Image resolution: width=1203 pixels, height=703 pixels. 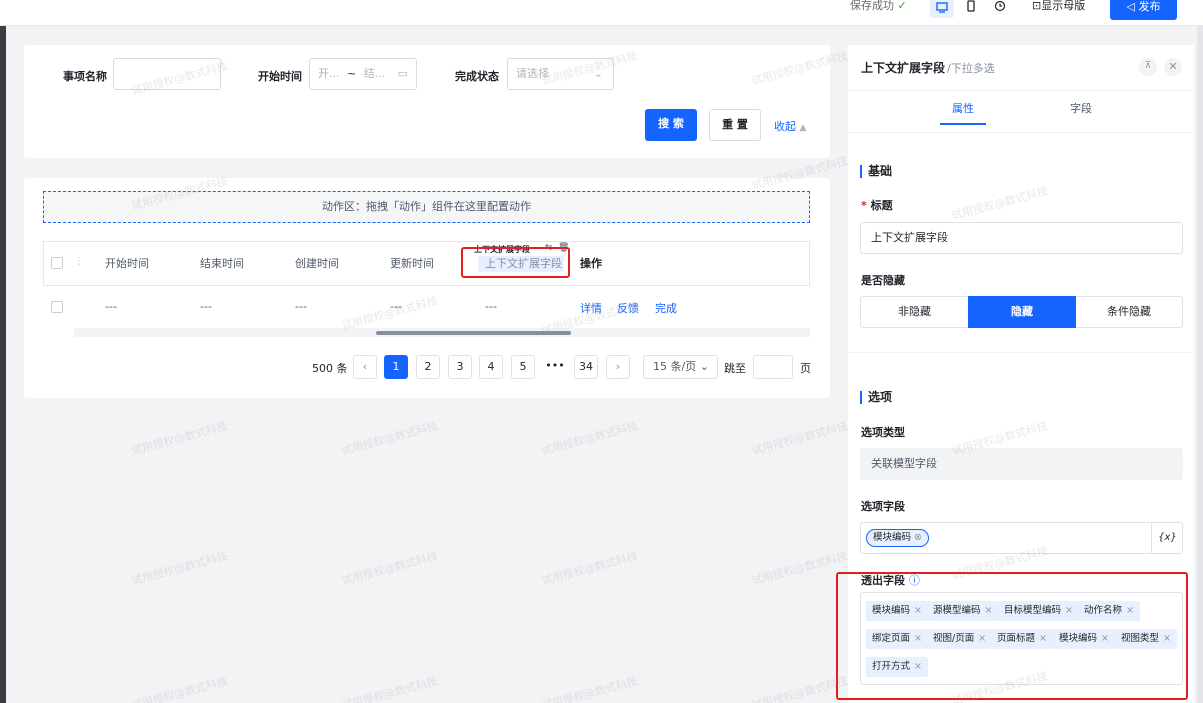 What do you see at coordinates (1148, 67) in the screenshot?
I see `pin-icon: ⊼` at bounding box center [1148, 67].